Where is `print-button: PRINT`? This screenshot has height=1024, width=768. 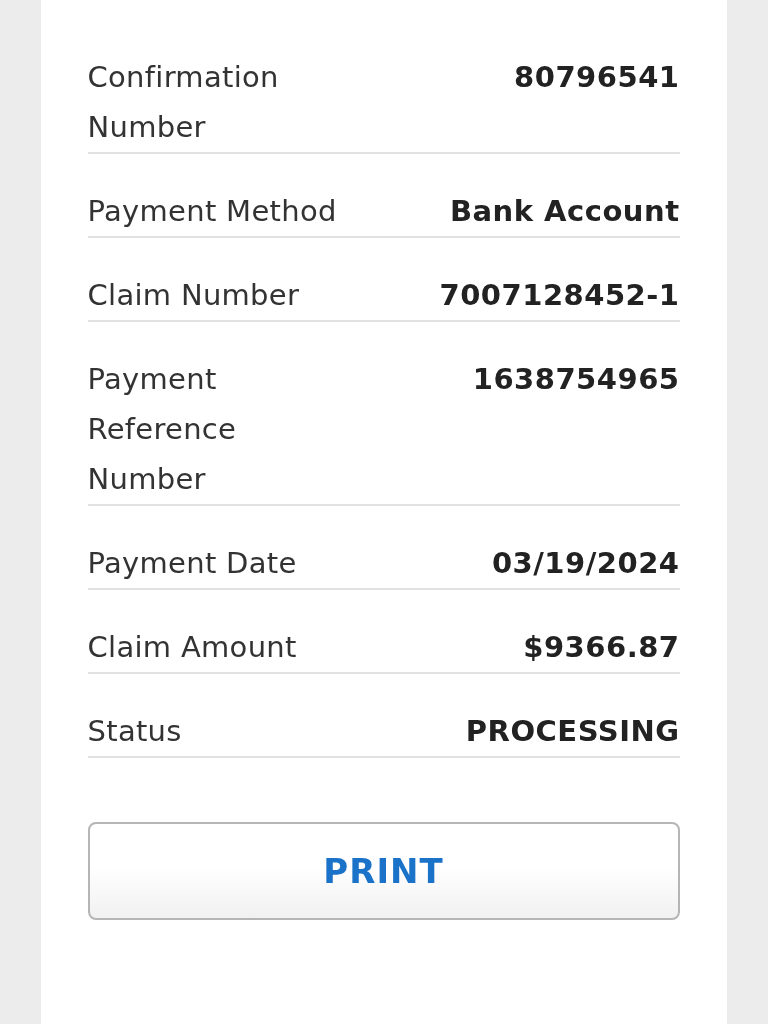 print-button: PRINT is located at coordinates (383, 871).